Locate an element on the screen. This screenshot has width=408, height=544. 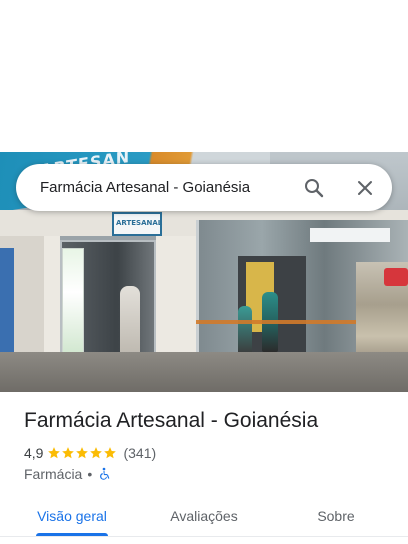
place-category: Farmácia is located at coordinates (53, 474).